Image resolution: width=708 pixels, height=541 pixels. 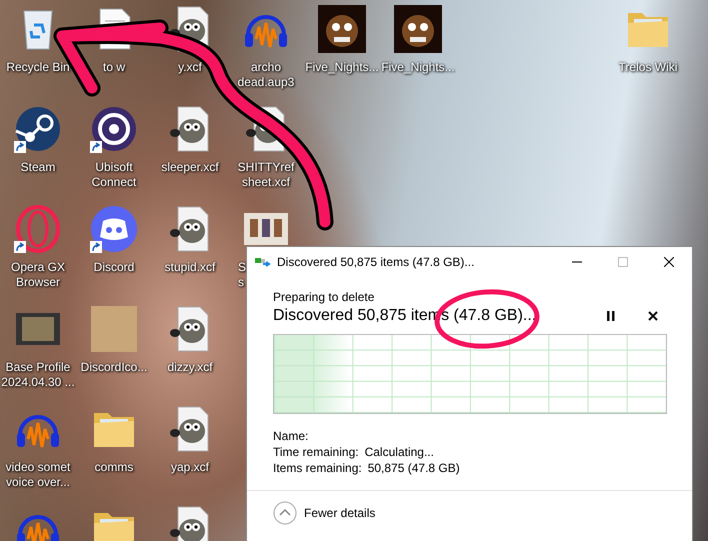 What do you see at coordinates (316, 452) in the screenshot?
I see `detail-label: Time remaining:` at bounding box center [316, 452].